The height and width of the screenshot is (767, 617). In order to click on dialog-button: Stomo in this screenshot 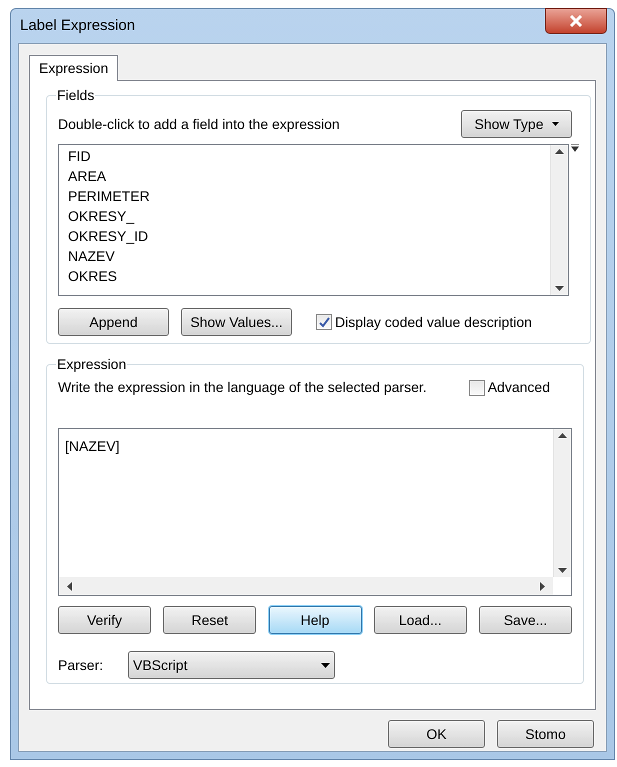, I will do `click(545, 734)`.